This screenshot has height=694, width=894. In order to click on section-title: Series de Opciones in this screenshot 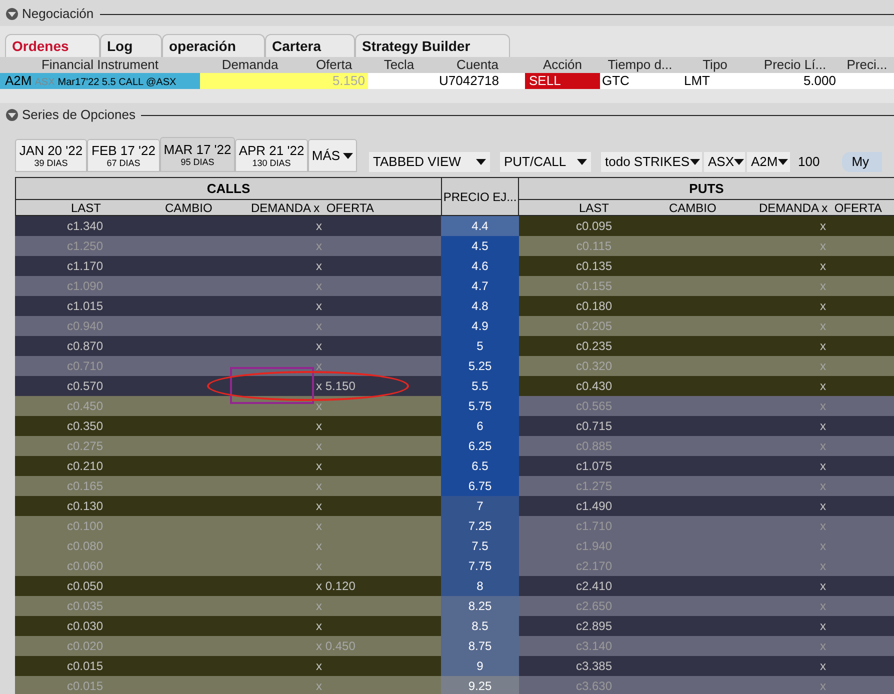, I will do `click(79, 115)`.